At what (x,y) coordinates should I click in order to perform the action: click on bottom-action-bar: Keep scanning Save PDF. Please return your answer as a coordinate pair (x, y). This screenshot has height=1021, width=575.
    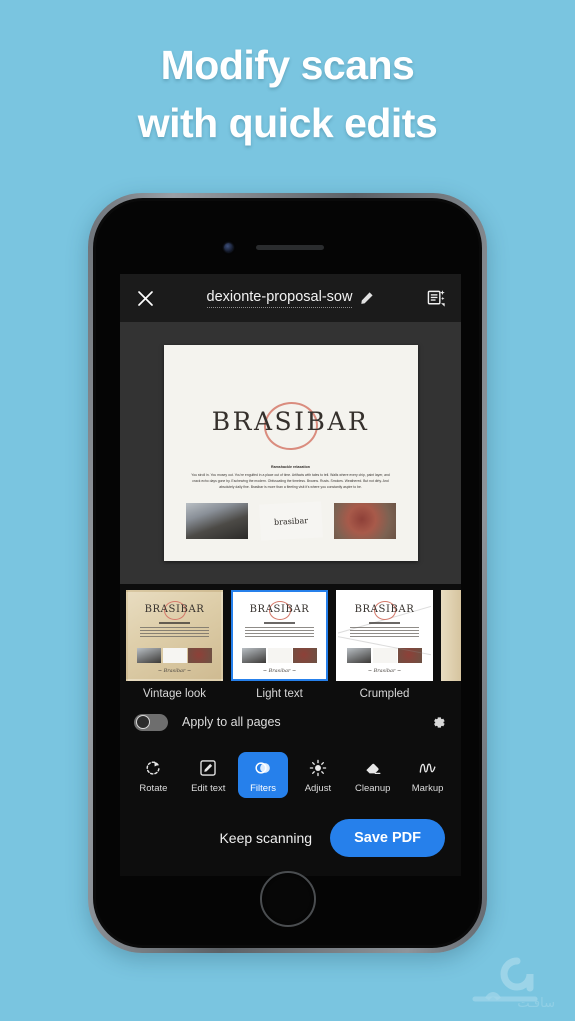
    Looking at the image, I should click on (290, 841).